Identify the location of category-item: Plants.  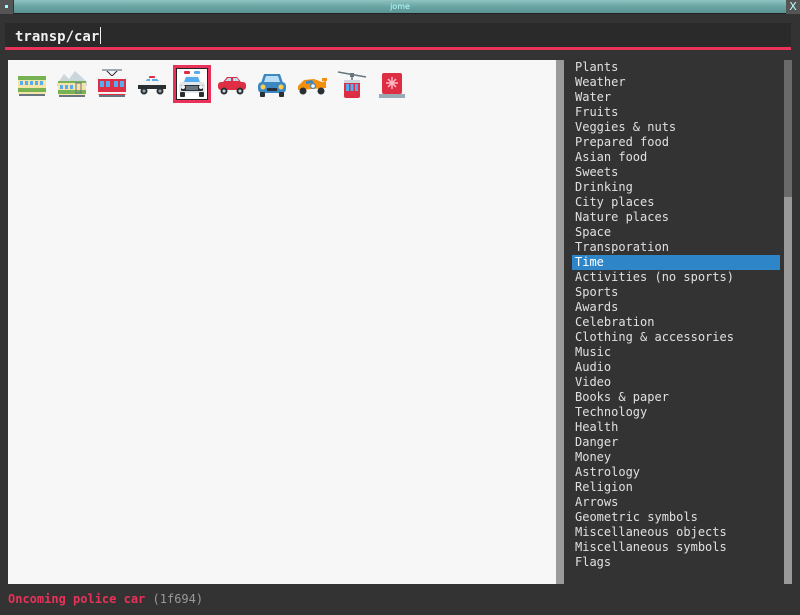
(676, 67).